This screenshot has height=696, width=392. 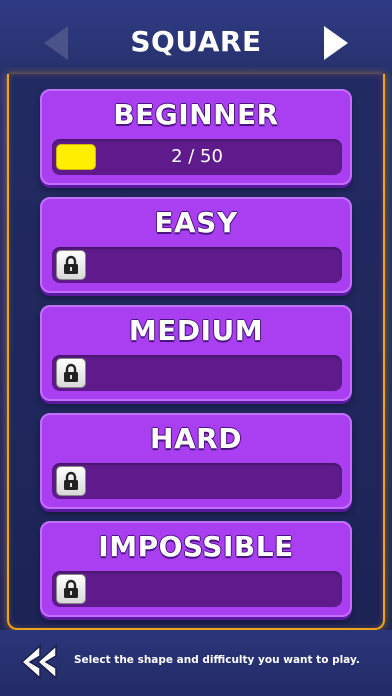 I want to click on shape-title: SQUARE, so click(x=196, y=41).